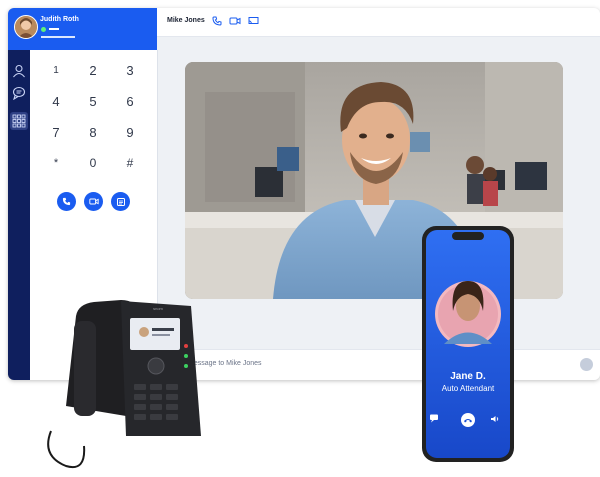 Image resolution: width=600 pixels, height=477 pixels. I want to click on video-call-button, so click(93, 201).